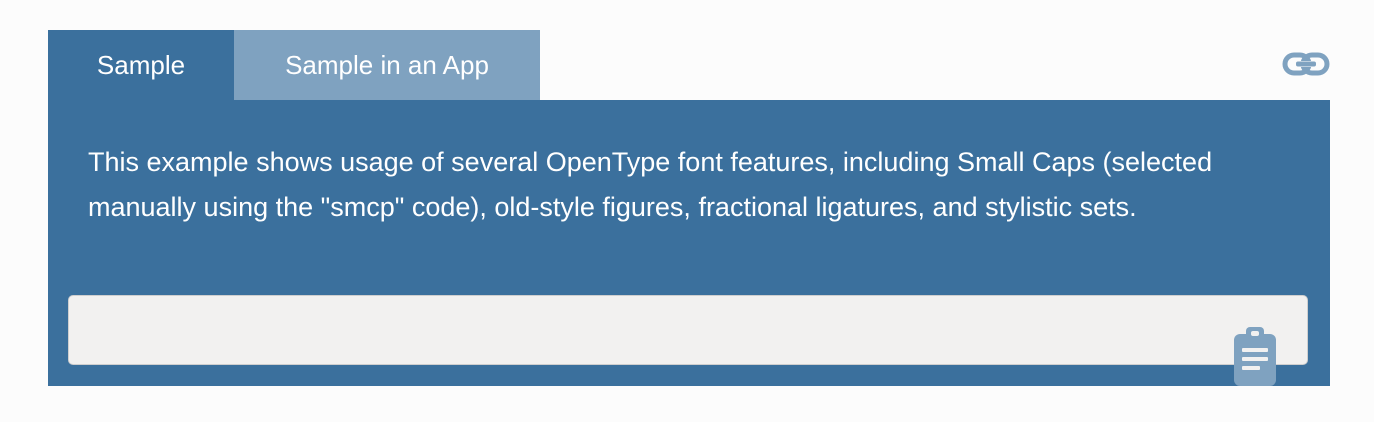 The image size is (1374, 422). Describe the element at coordinates (688, 330) in the screenshot. I see `code-box` at that location.